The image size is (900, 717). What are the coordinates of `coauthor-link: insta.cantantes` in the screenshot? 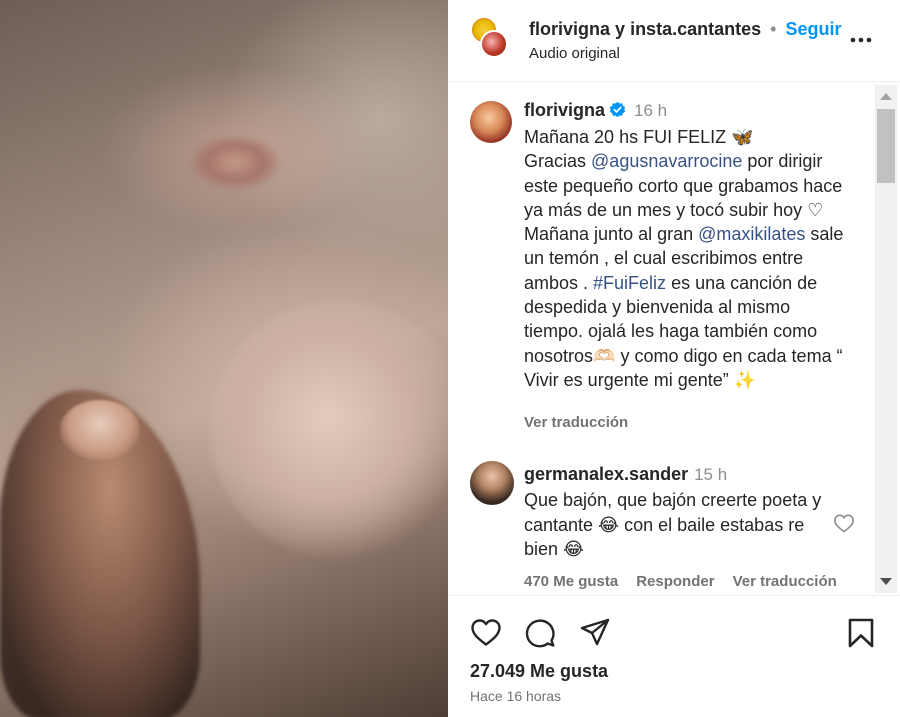 It's located at (695, 29).